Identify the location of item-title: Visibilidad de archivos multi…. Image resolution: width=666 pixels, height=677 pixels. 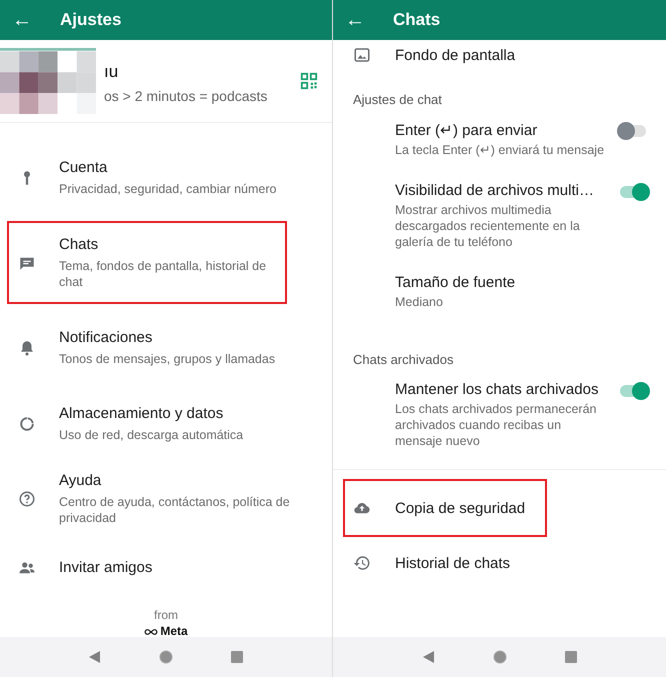
(495, 190).